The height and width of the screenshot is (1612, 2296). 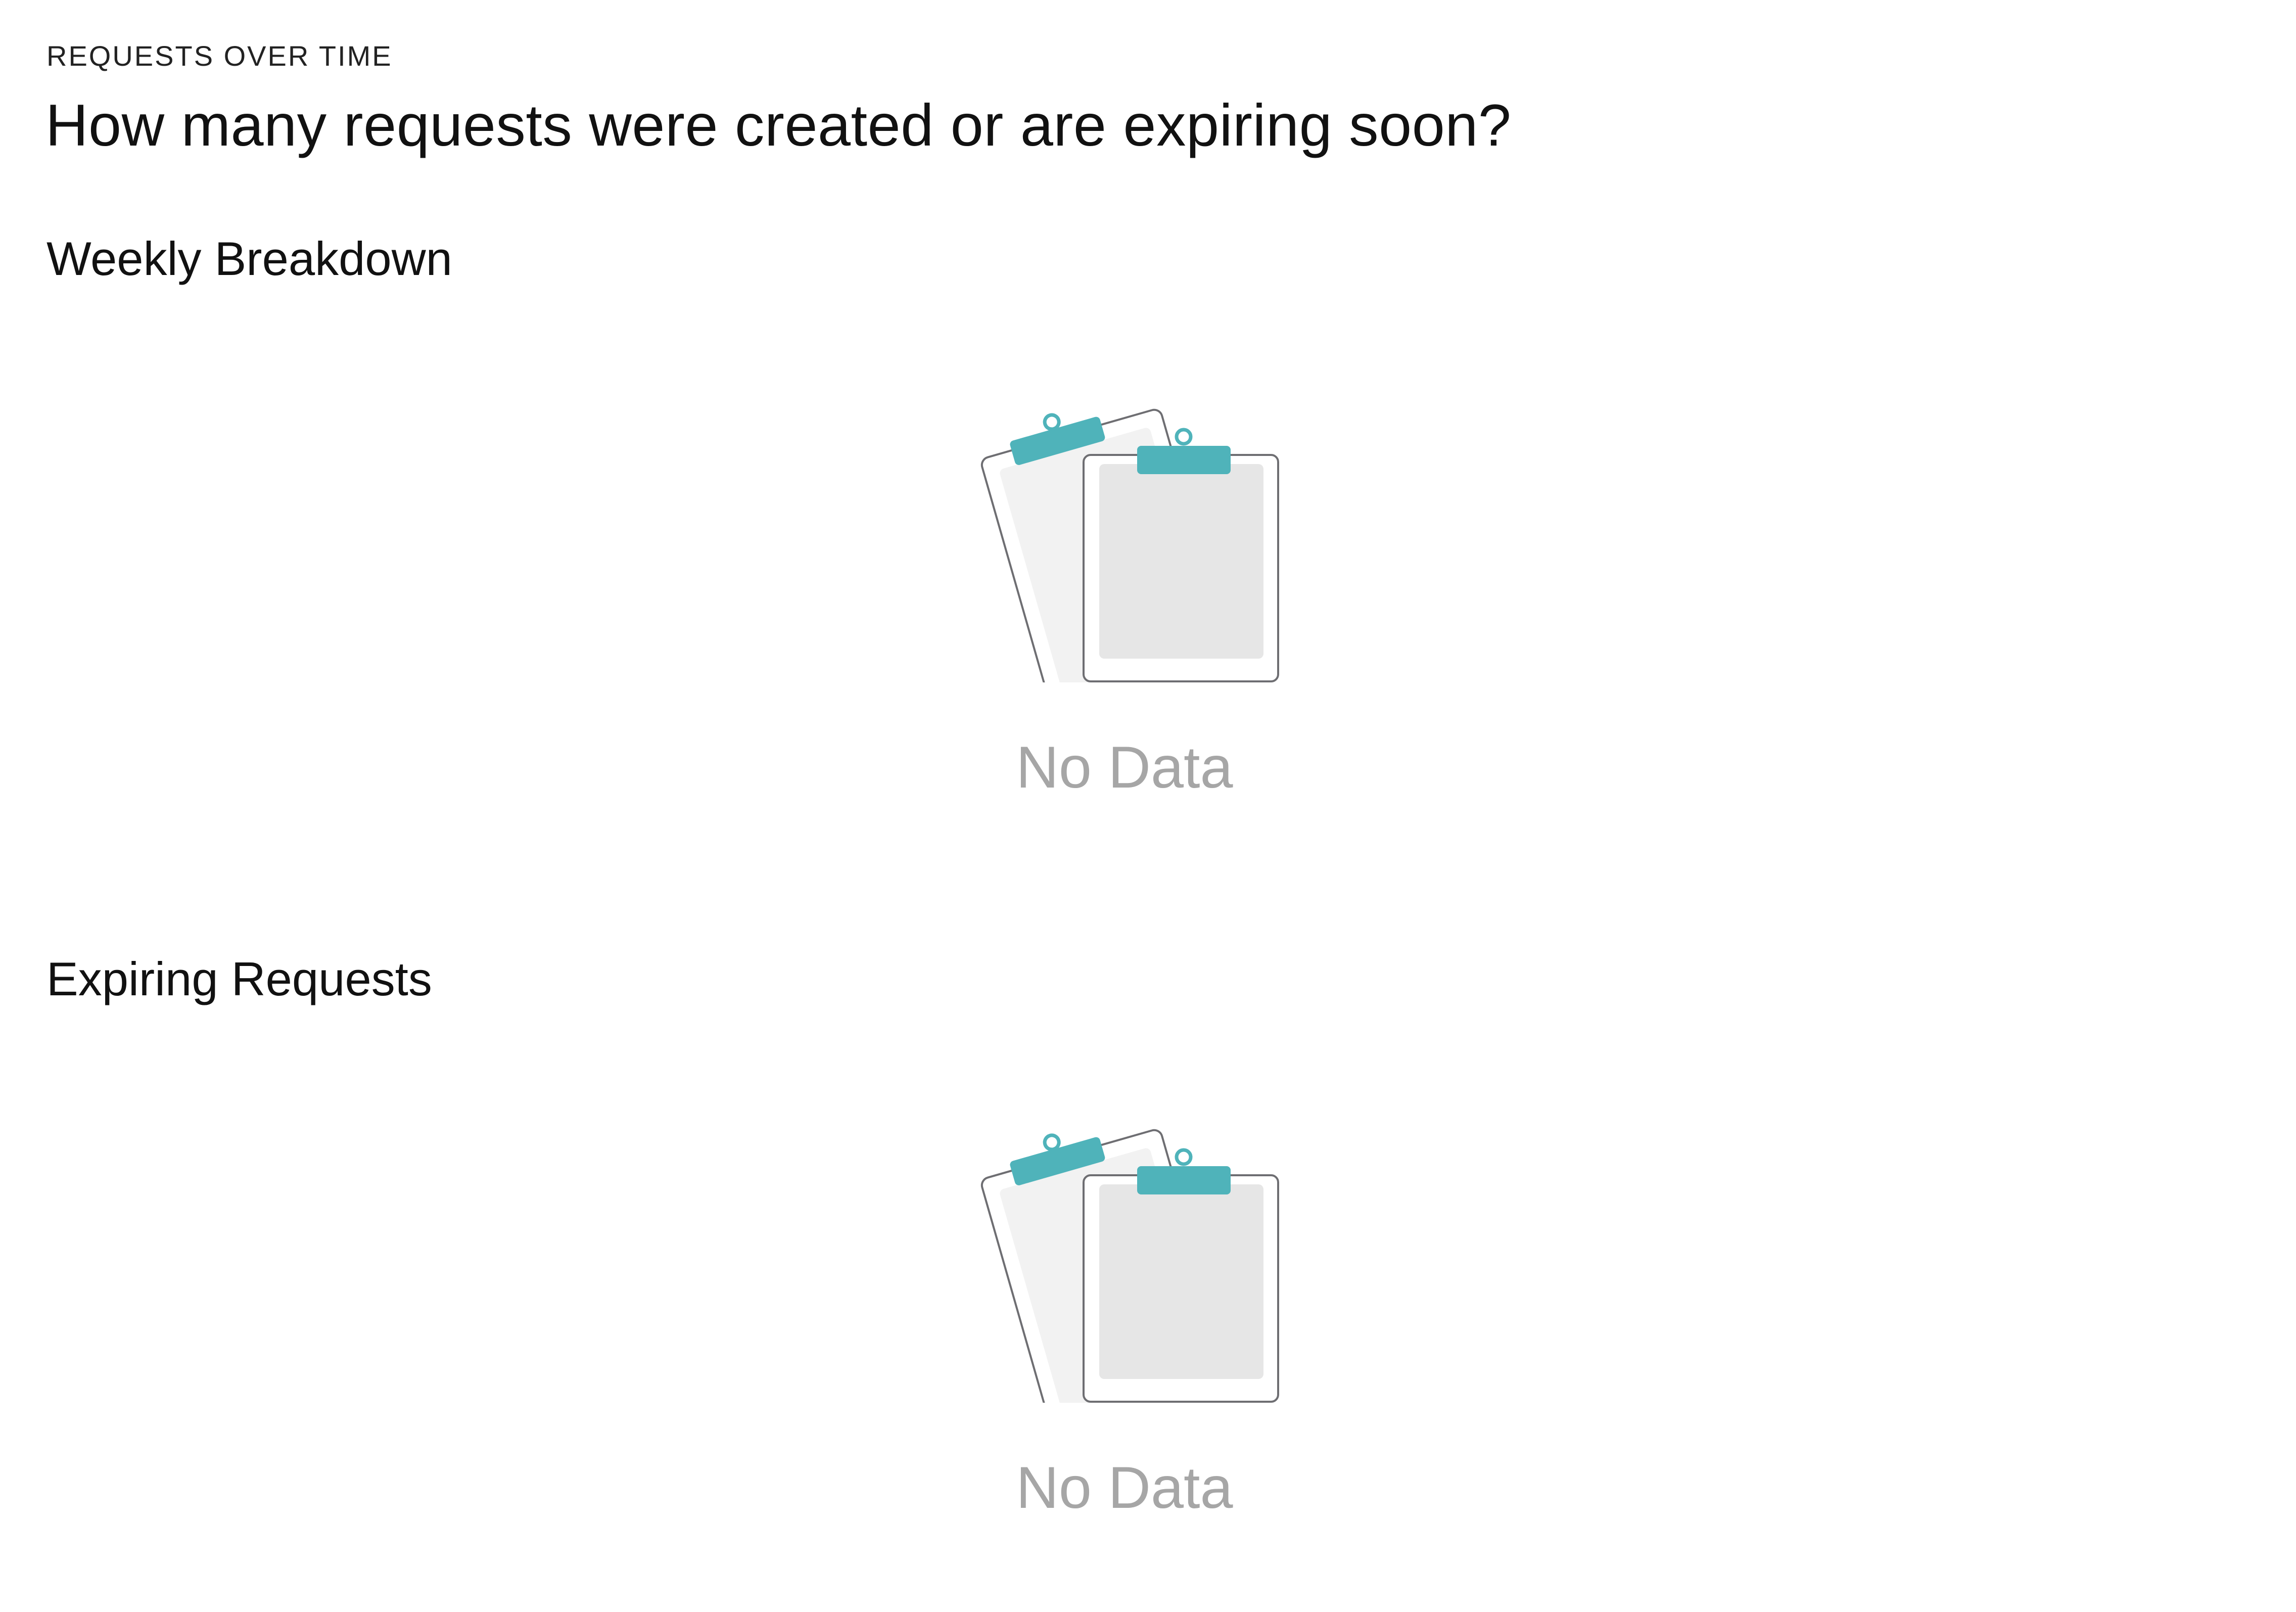 I want to click on weekly-breakdown-title: Weekly Breakdown, so click(x=249, y=258).